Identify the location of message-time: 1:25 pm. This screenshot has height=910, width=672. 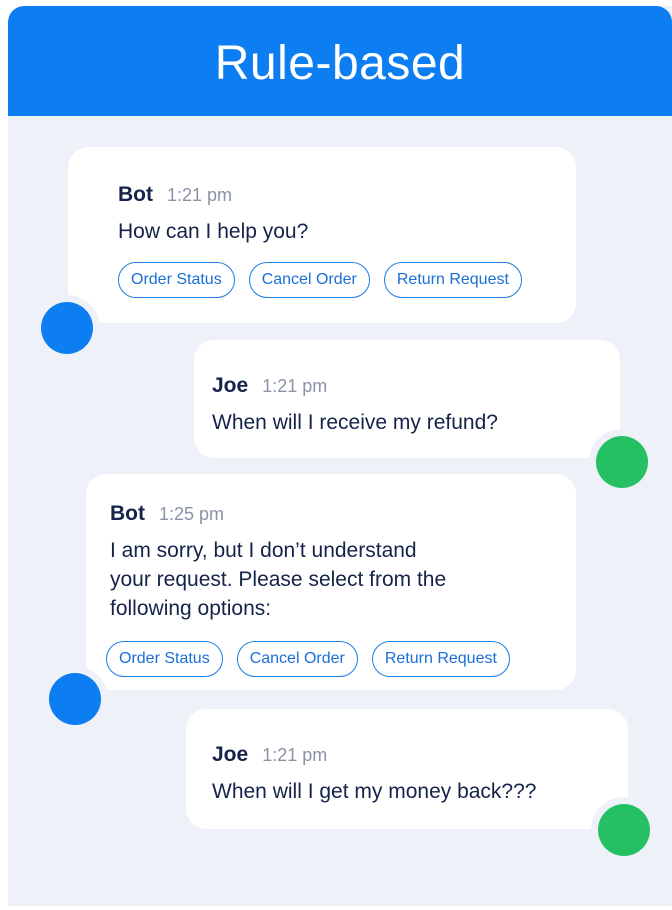
(192, 514).